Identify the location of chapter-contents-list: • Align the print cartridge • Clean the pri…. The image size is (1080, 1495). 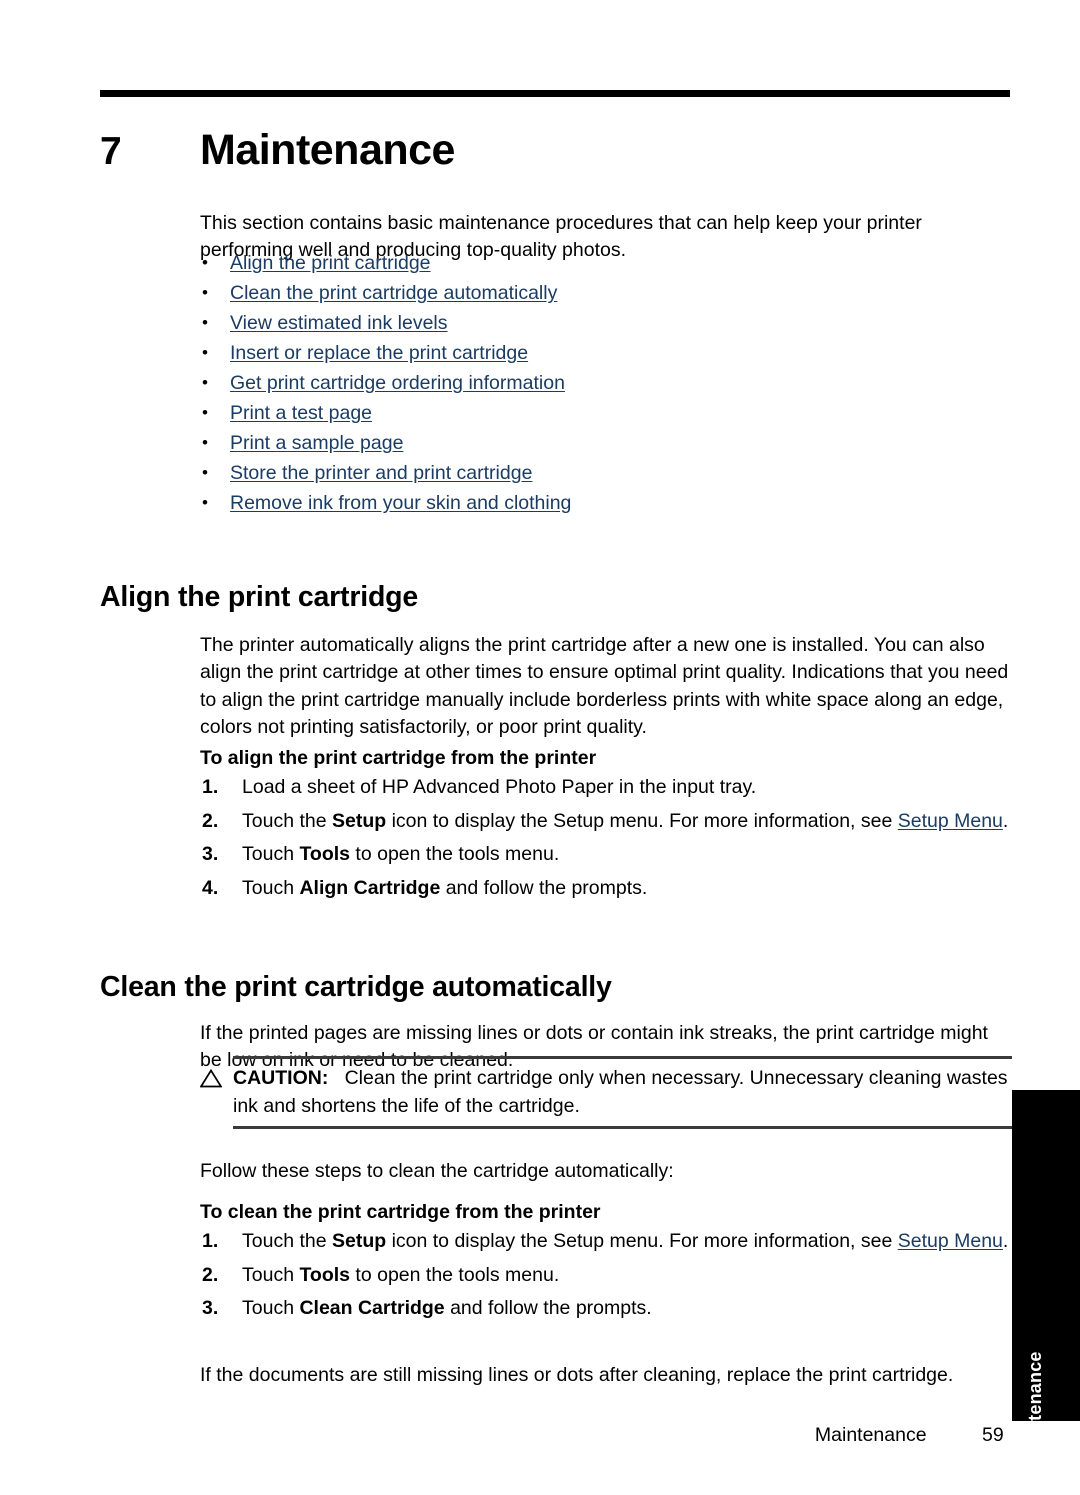
(605, 383).